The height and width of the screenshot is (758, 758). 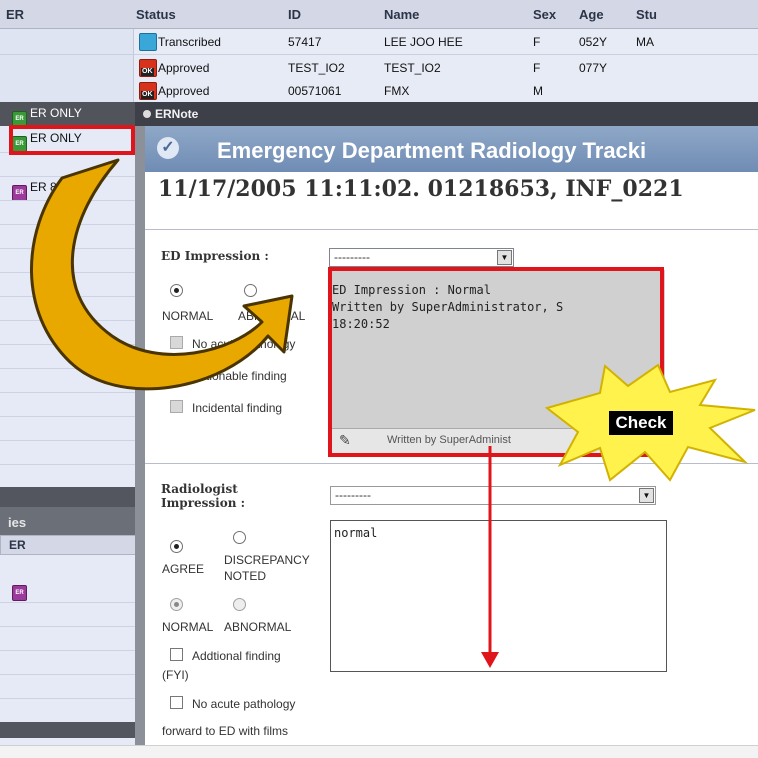 I want to click on note-header: 11/17/2005 11:11:02. 01218653, INF_0221, so click(x=421, y=189).